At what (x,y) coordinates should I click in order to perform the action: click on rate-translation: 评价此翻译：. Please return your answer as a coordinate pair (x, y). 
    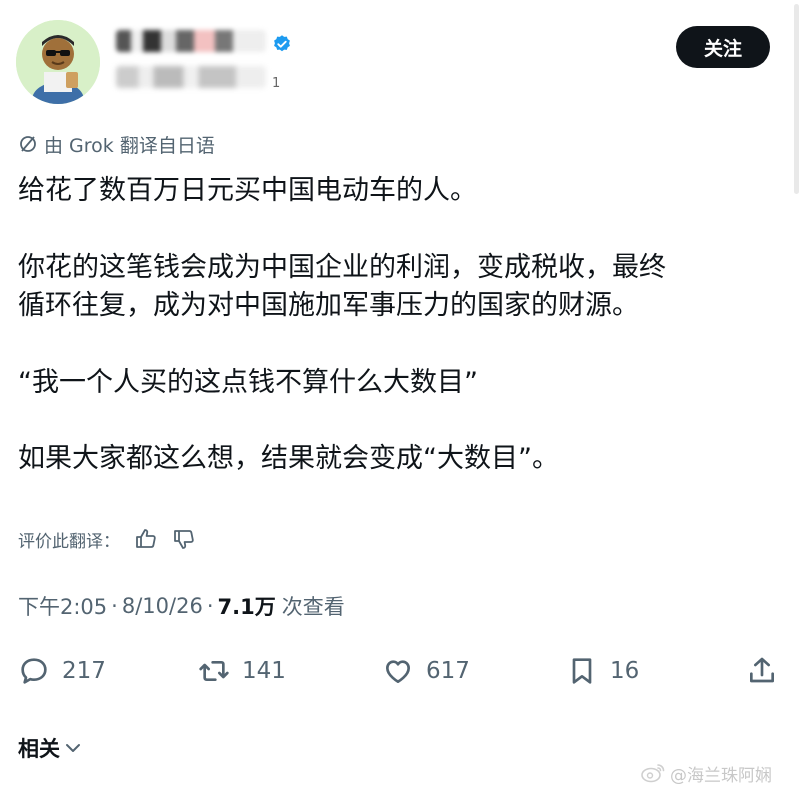
    Looking at the image, I should click on (107, 539).